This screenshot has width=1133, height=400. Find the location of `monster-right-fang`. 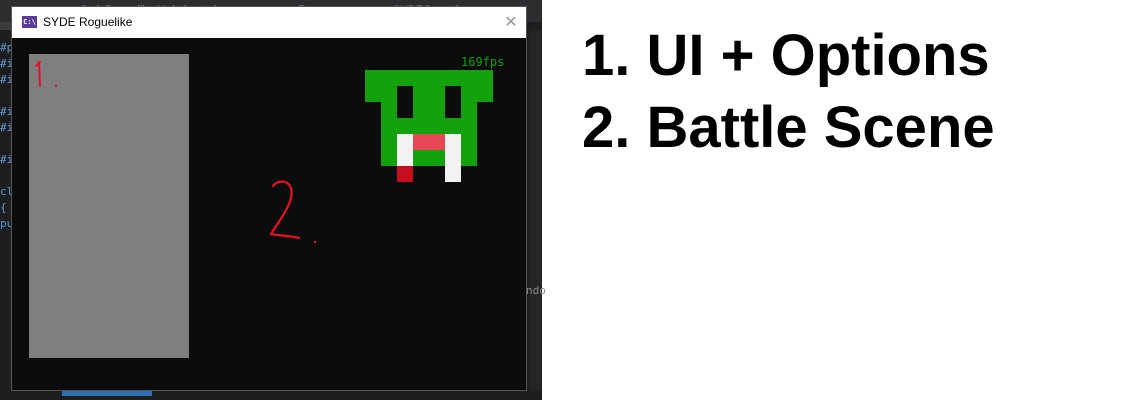

monster-right-fang is located at coordinates (453, 158).